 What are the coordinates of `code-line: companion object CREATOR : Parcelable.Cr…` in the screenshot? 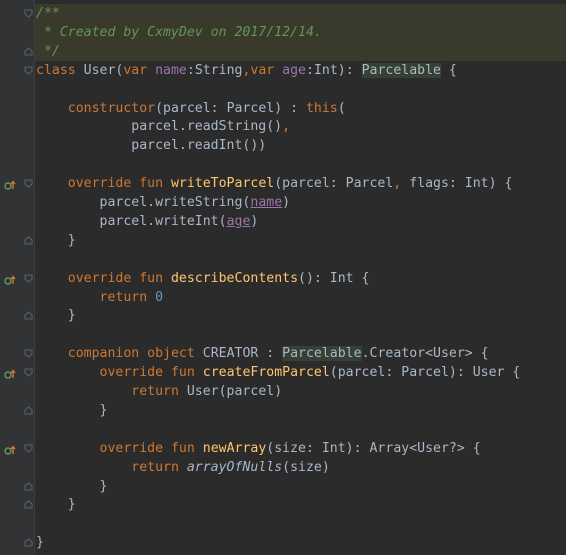 It's located at (283, 353).